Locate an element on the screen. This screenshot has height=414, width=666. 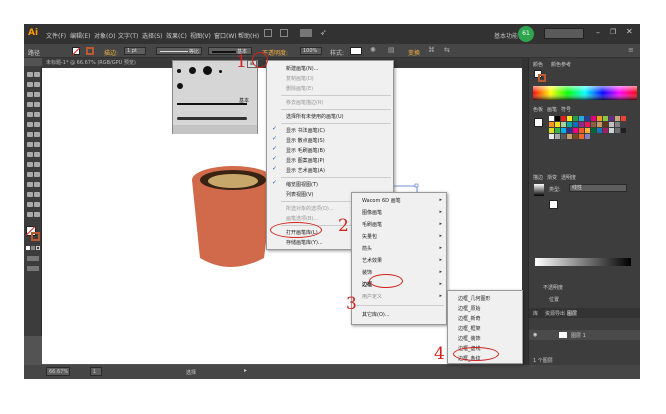
library-decorative: 装饰 is located at coordinates (367, 272).